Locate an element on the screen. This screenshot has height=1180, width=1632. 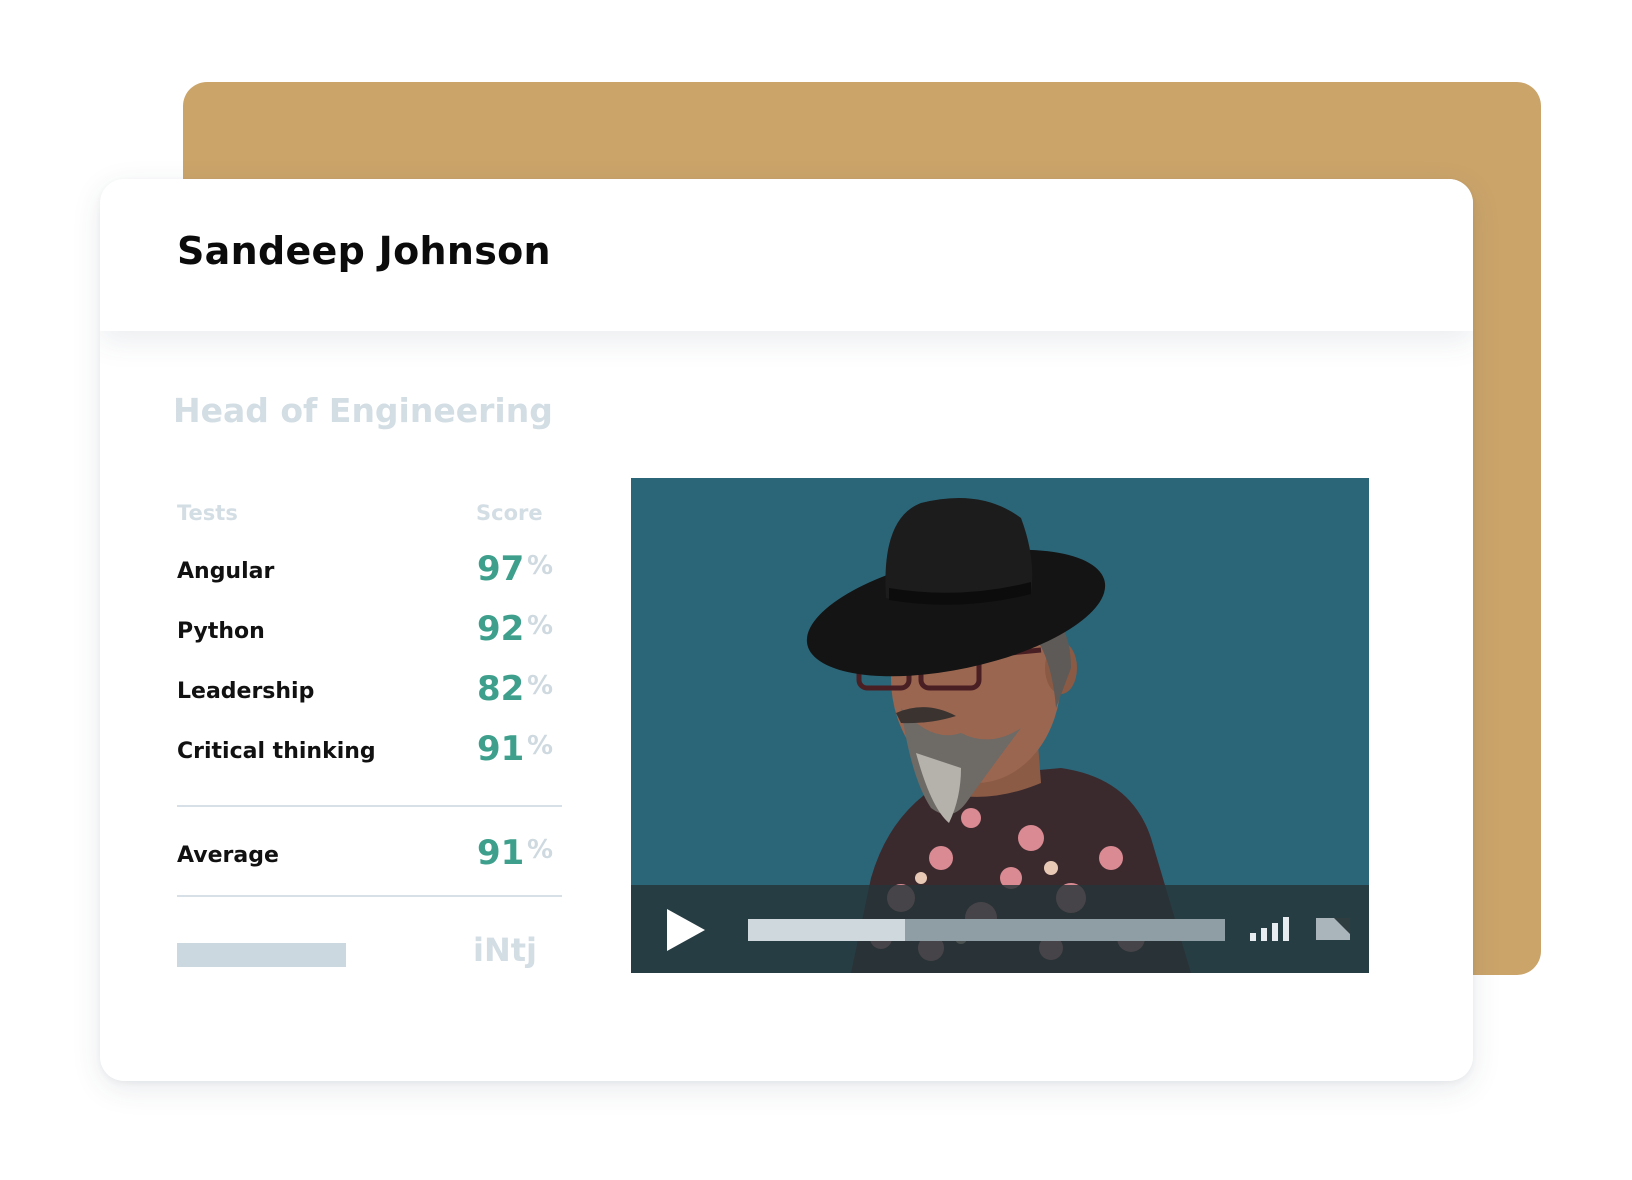
card-header: Sandeep Johnson is located at coordinates (786, 255).